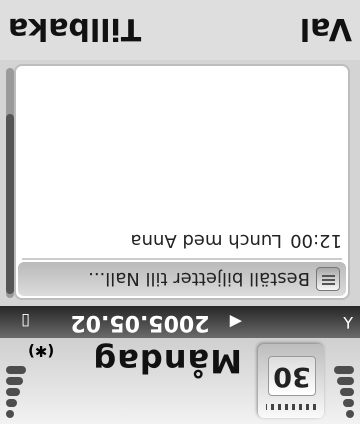 The width and height of the screenshot is (360, 424). I want to click on event-title: Lunch med Anna, so click(206, 241).